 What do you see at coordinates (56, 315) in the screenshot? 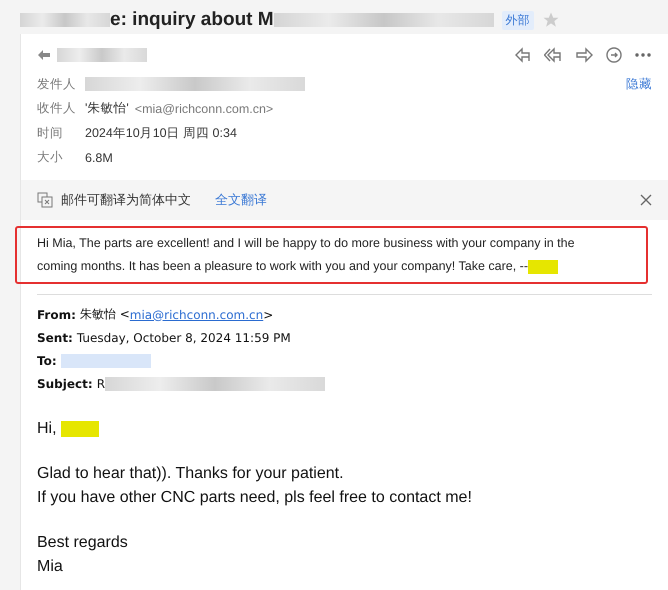
I see `header-label: From:` at bounding box center [56, 315].